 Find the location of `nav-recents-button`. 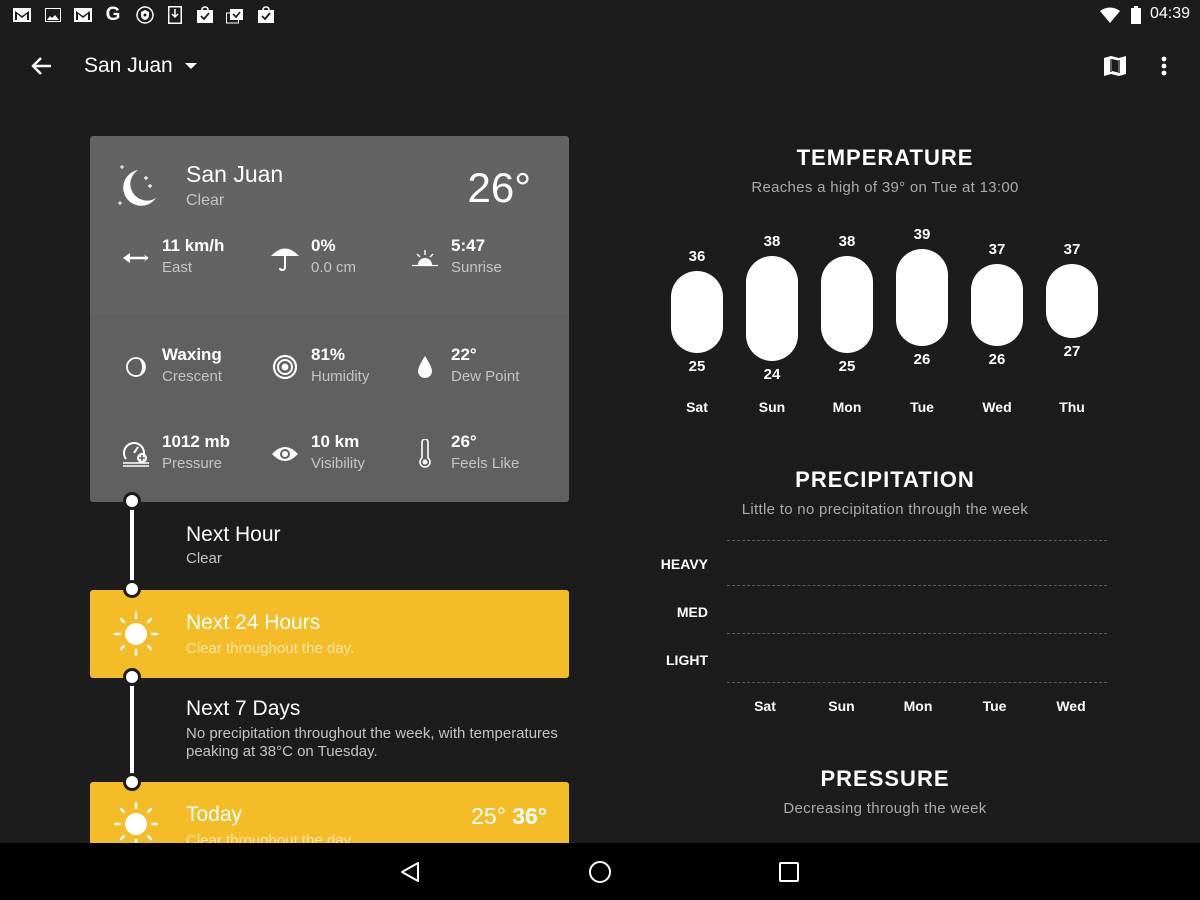

nav-recents-button is located at coordinates (789, 872).